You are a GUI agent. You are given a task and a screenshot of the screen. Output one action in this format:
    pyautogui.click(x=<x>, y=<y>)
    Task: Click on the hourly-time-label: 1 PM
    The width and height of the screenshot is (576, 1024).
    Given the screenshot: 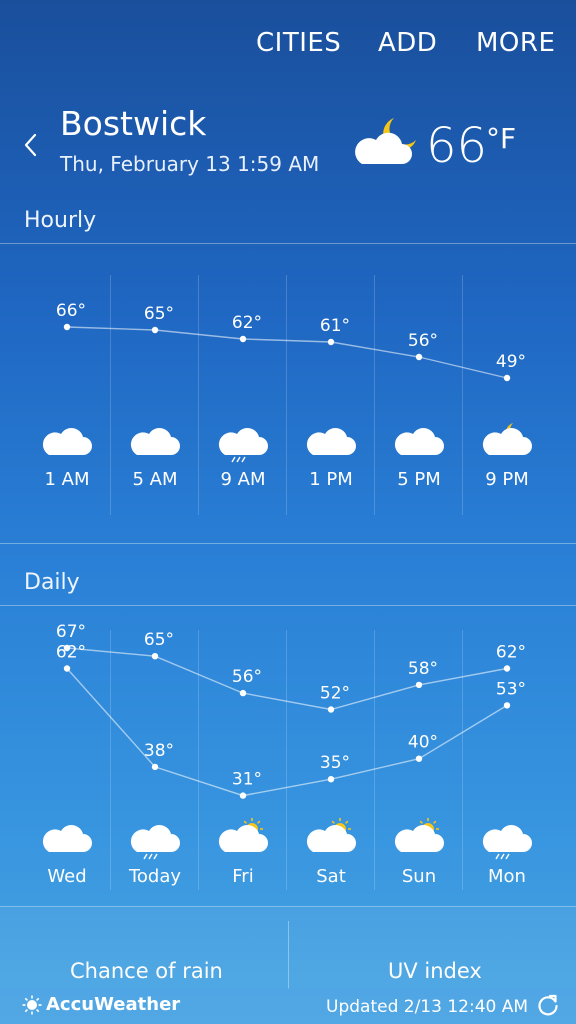 What is the action you would take?
    pyautogui.click(x=331, y=479)
    